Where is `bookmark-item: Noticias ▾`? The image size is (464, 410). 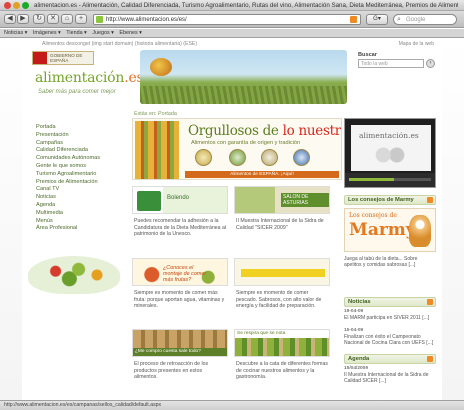 bookmark-item: Noticias ▾ is located at coordinates (15, 33).